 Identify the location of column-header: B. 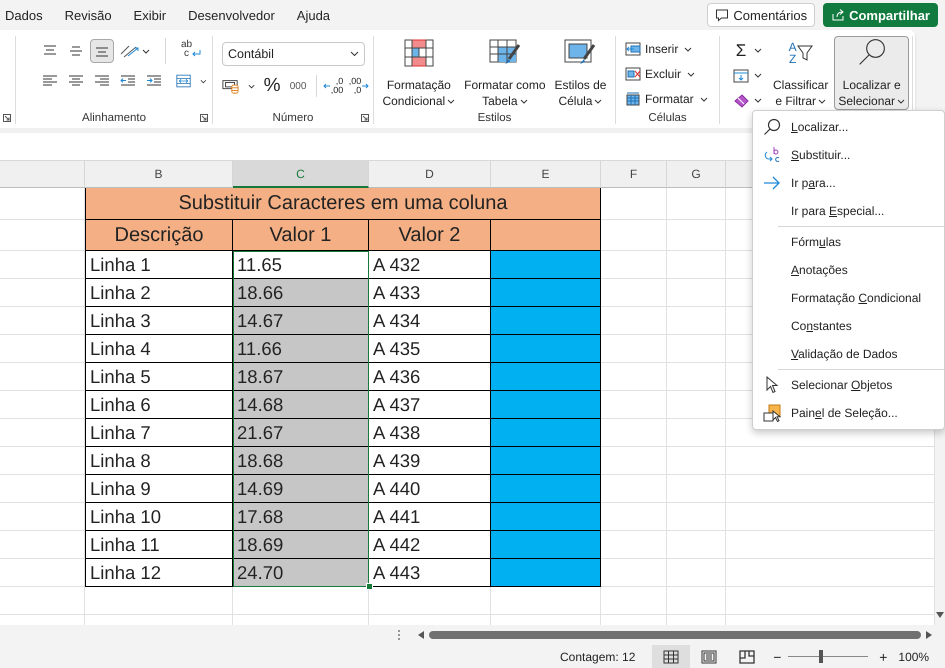
(159, 174).